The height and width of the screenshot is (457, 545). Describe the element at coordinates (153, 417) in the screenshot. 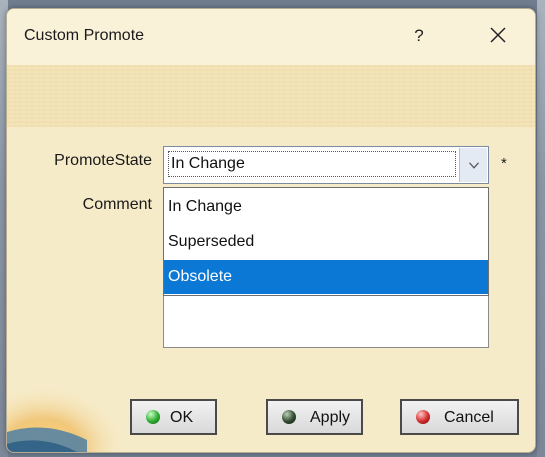

I see `green-light-icon` at that location.